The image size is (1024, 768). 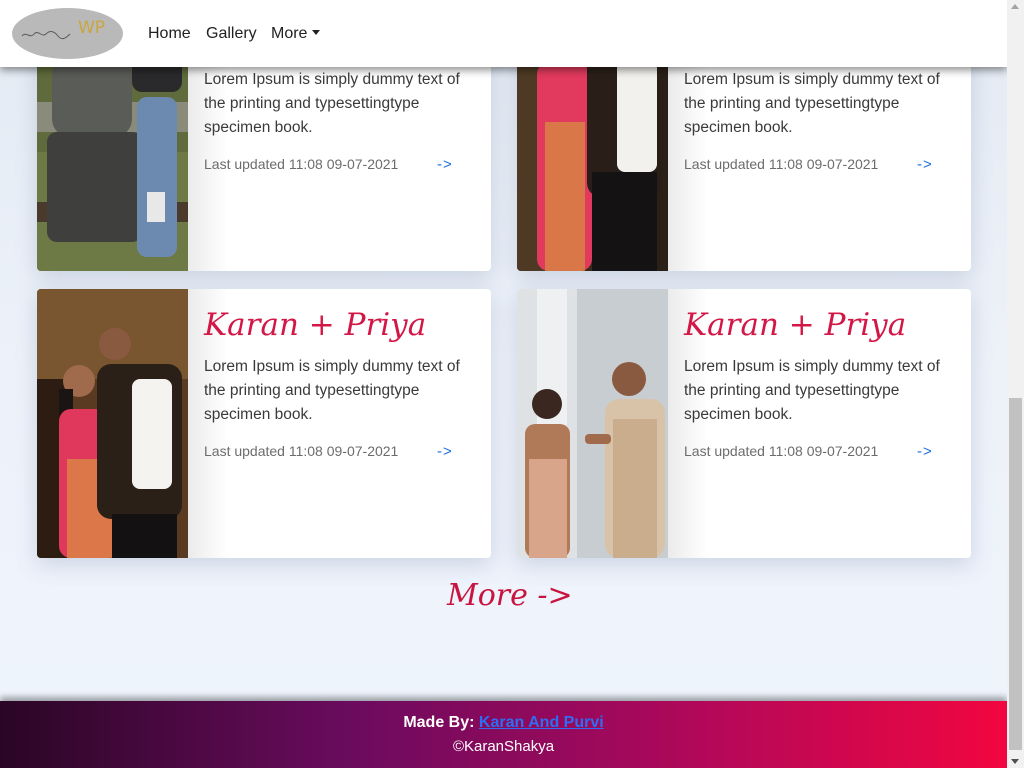 I want to click on footer-credit: Made By: Karan And Purvi, so click(x=503, y=723).